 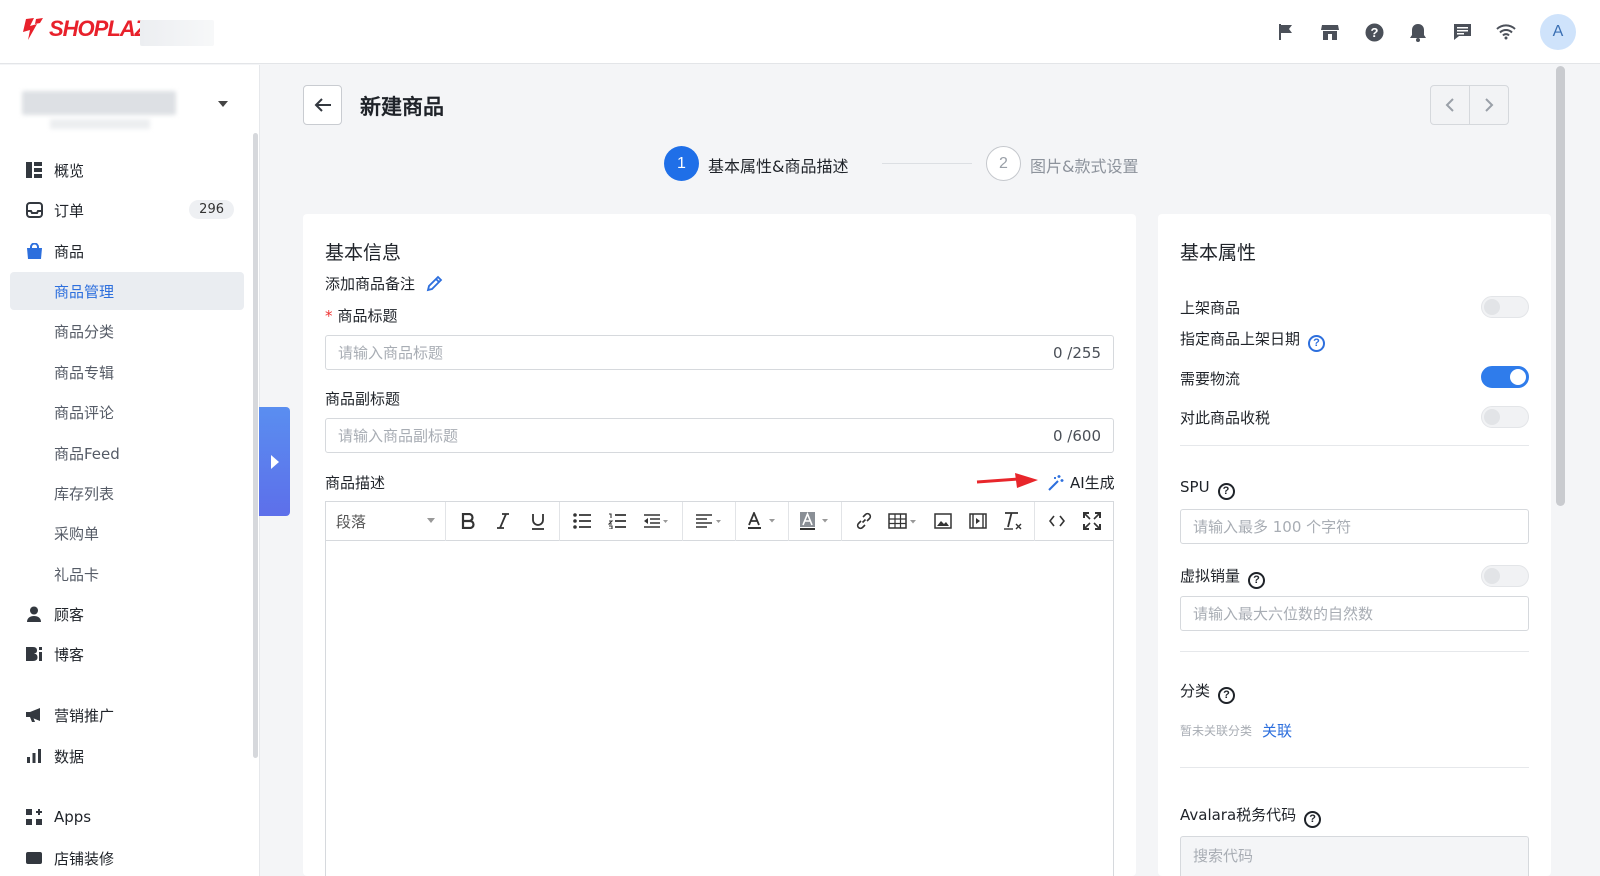 I want to click on top-icon-bar: ? A, so click(x=1420, y=32).